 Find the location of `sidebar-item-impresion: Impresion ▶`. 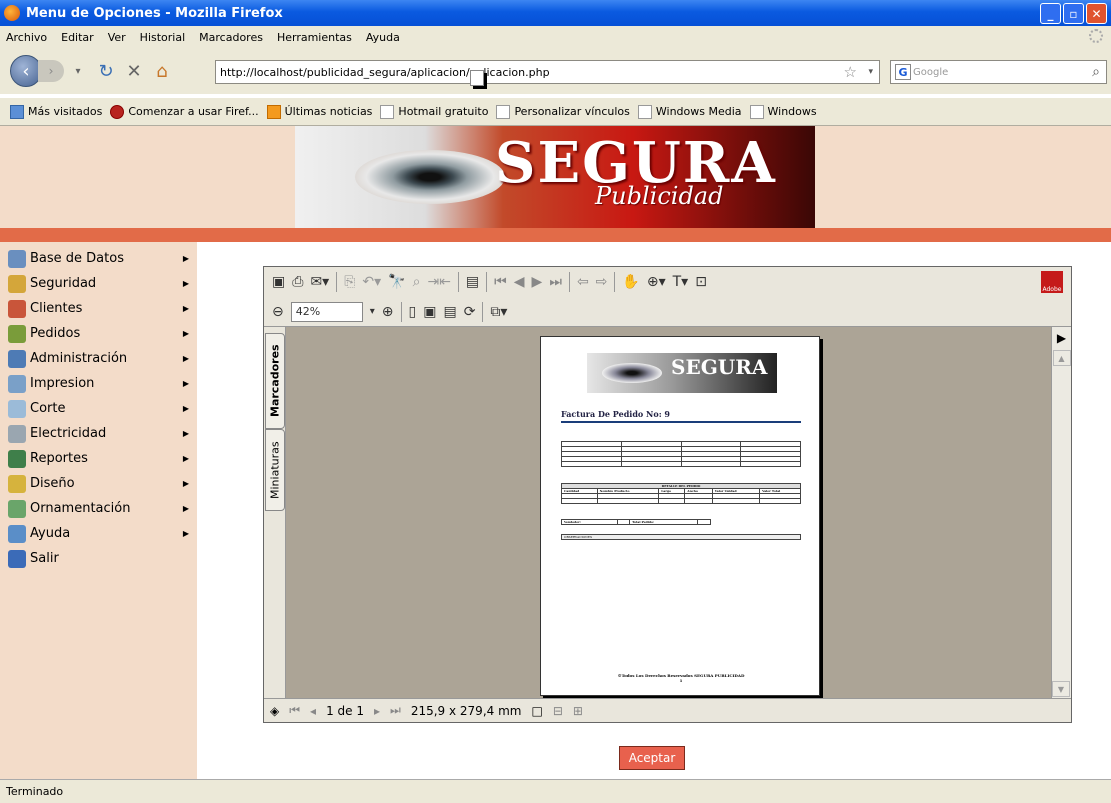

sidebar-item-impresion: Impresion ▶ is located at coordinates (98, 383).